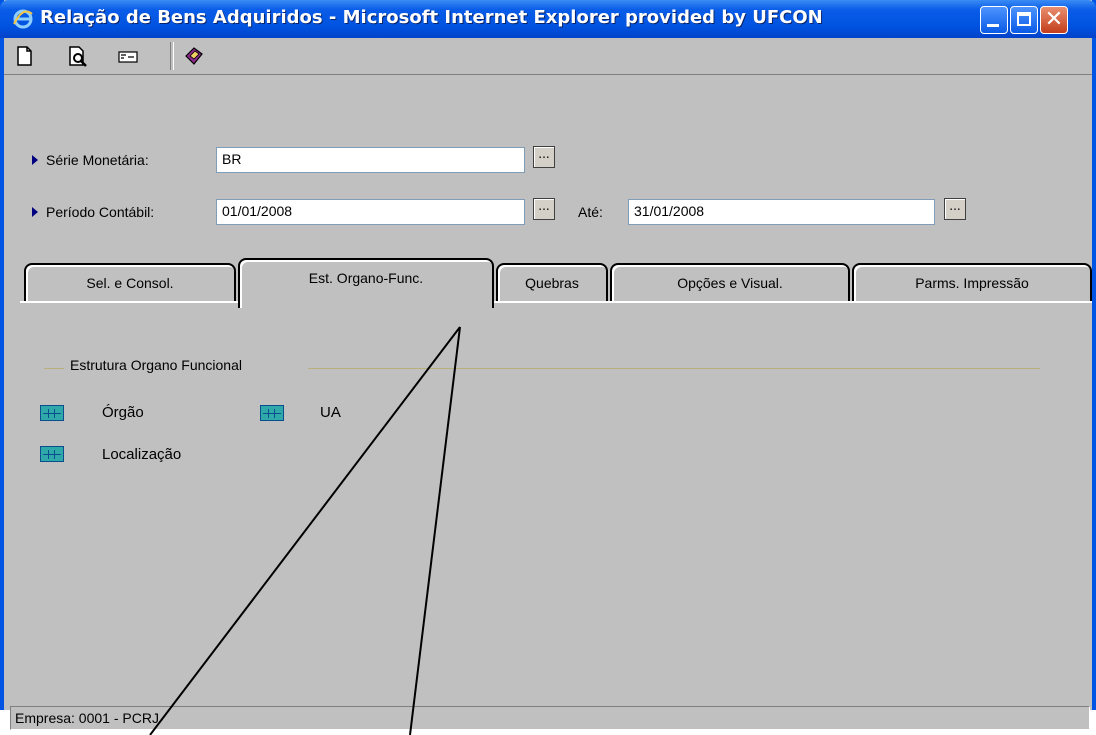 This screenshot has height=735, width=1096. Describe the element at coordinates (550, 718) in the screenshot. I see `status-bar: Empresa: 0001 - PCRJ` at that location.